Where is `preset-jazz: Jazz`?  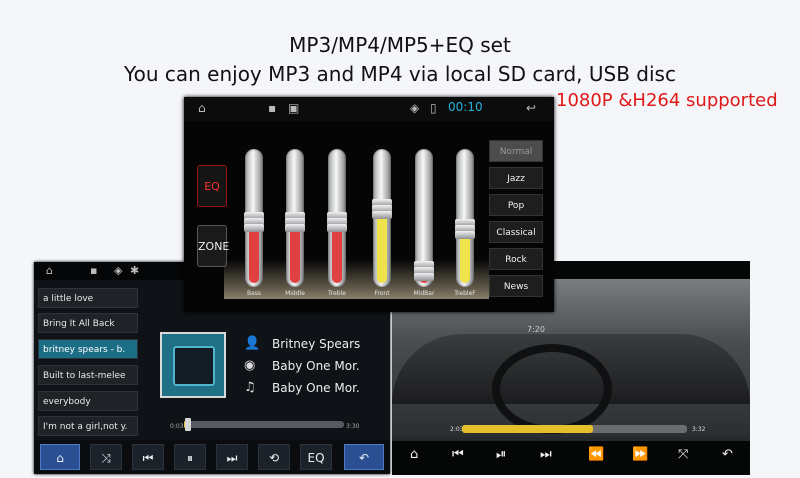 preset-jazz: Jazz is located at coordinates (516, 178).